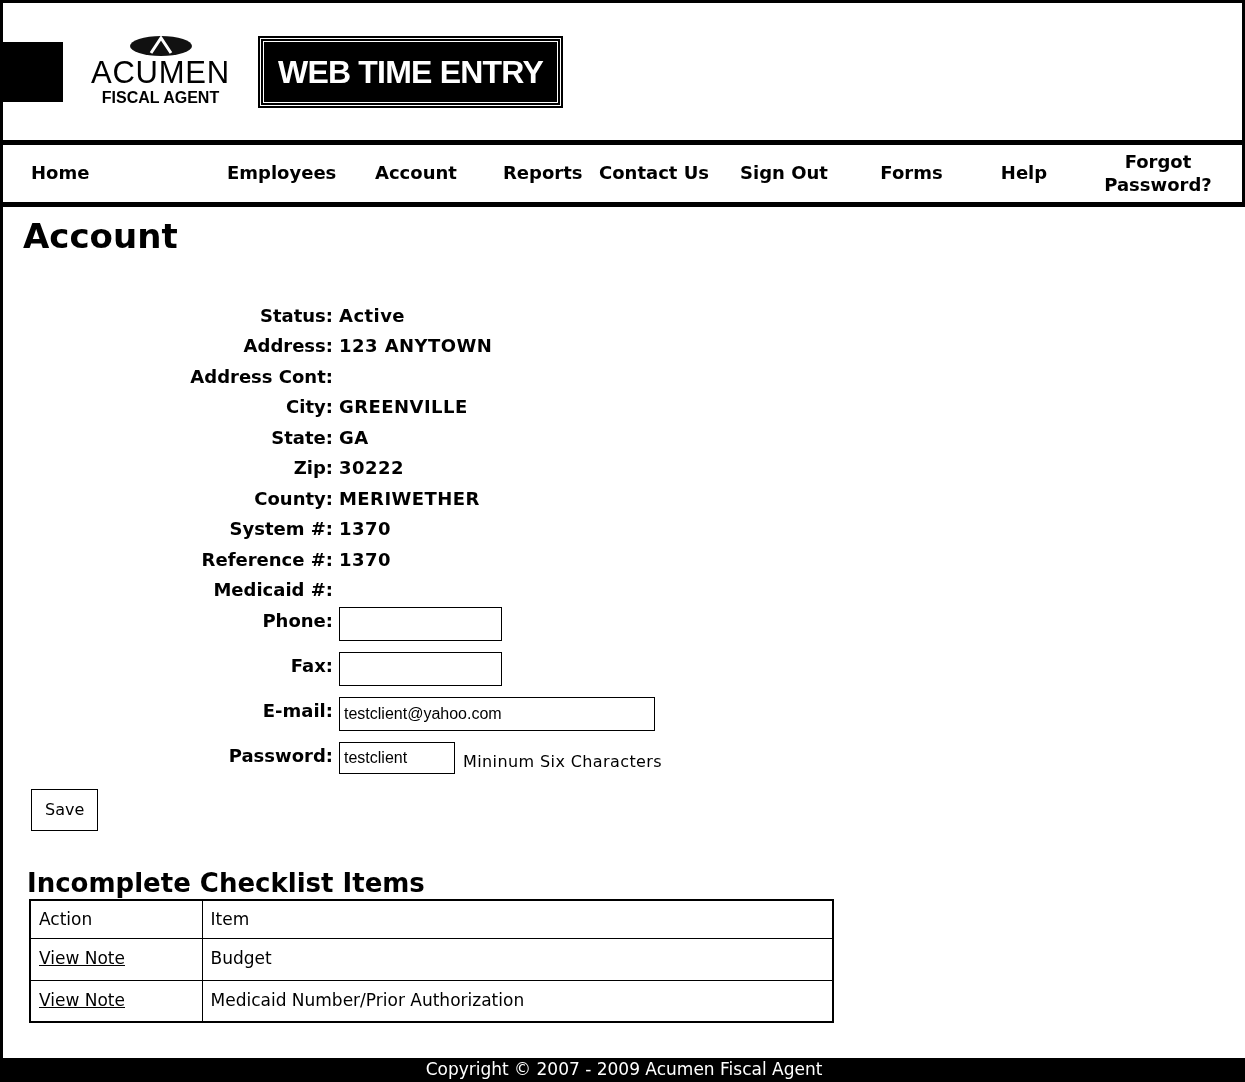 This screenshot has width=1245, height=1082. Describe the element at coordinates (302, 437) in the screenshot. I see `field-label: State:` at that location.